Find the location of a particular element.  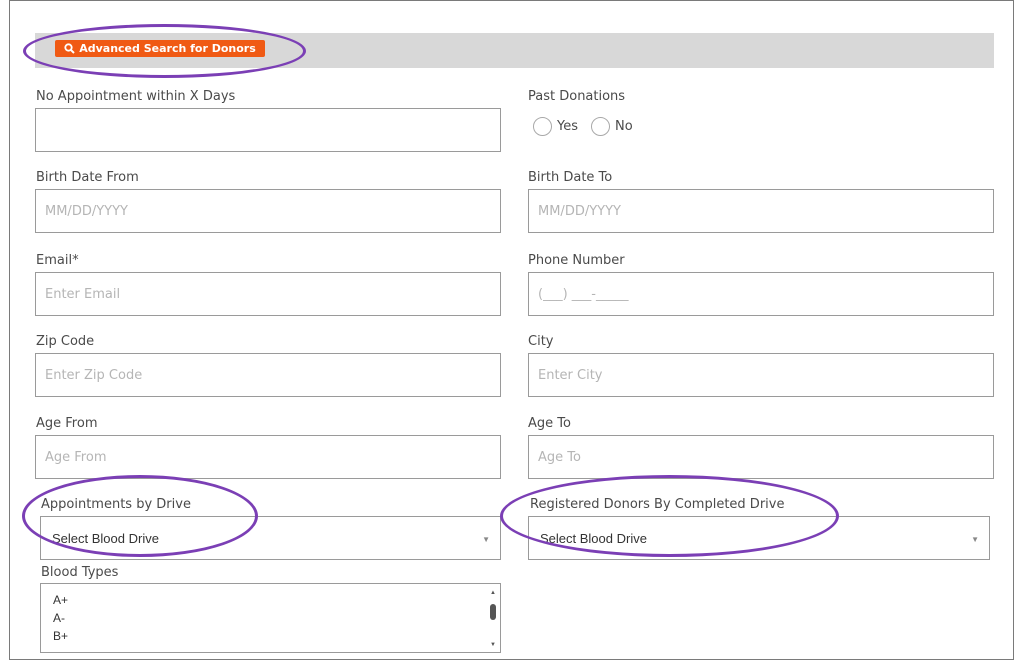

past-donations-label: Past Donations is located at coordinates (577, 96).